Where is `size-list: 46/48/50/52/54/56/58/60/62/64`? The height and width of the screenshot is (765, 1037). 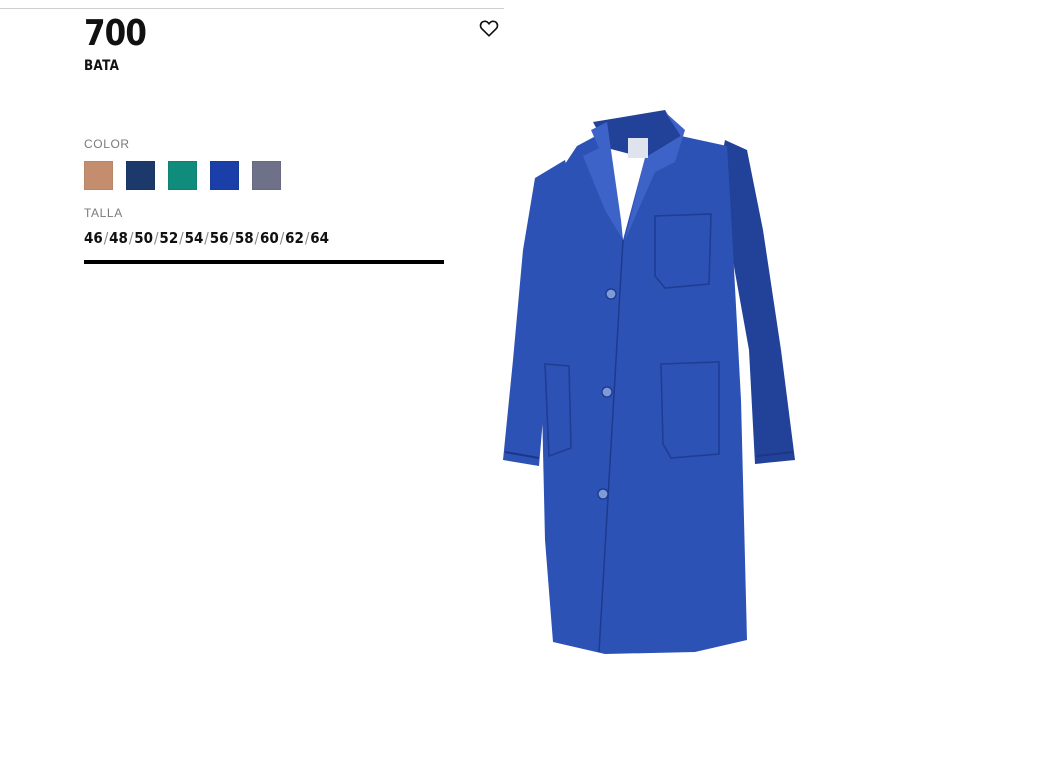 size-list: 46/48/50/52/54/56/58/60/62/64 is located at coordinates (206, 238).